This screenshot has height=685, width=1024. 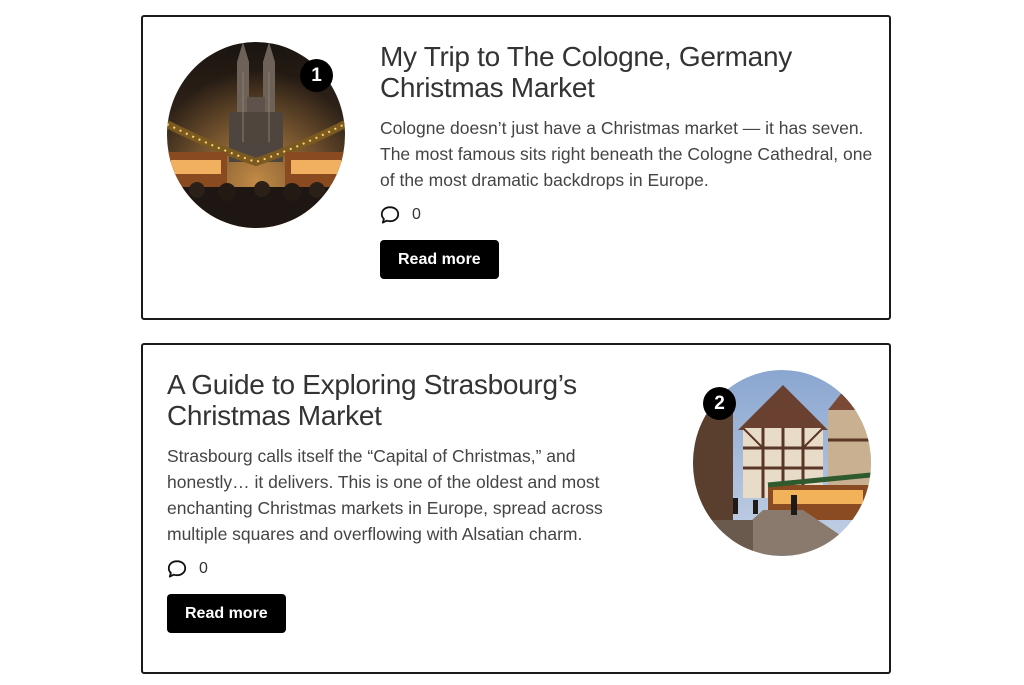 I want to click on post-number-badge: 2, so click(x=719, y=403).